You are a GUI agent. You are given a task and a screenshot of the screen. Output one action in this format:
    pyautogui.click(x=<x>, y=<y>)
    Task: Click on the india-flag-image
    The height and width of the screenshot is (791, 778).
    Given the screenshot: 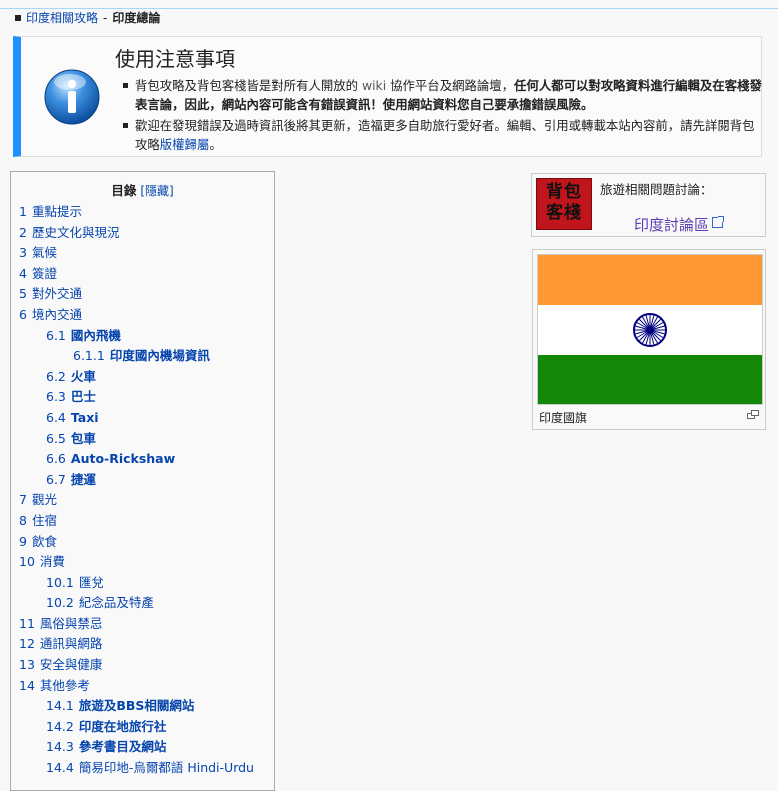 What is the action you would take?
    pyautogui.click(x=650, y=329)
    